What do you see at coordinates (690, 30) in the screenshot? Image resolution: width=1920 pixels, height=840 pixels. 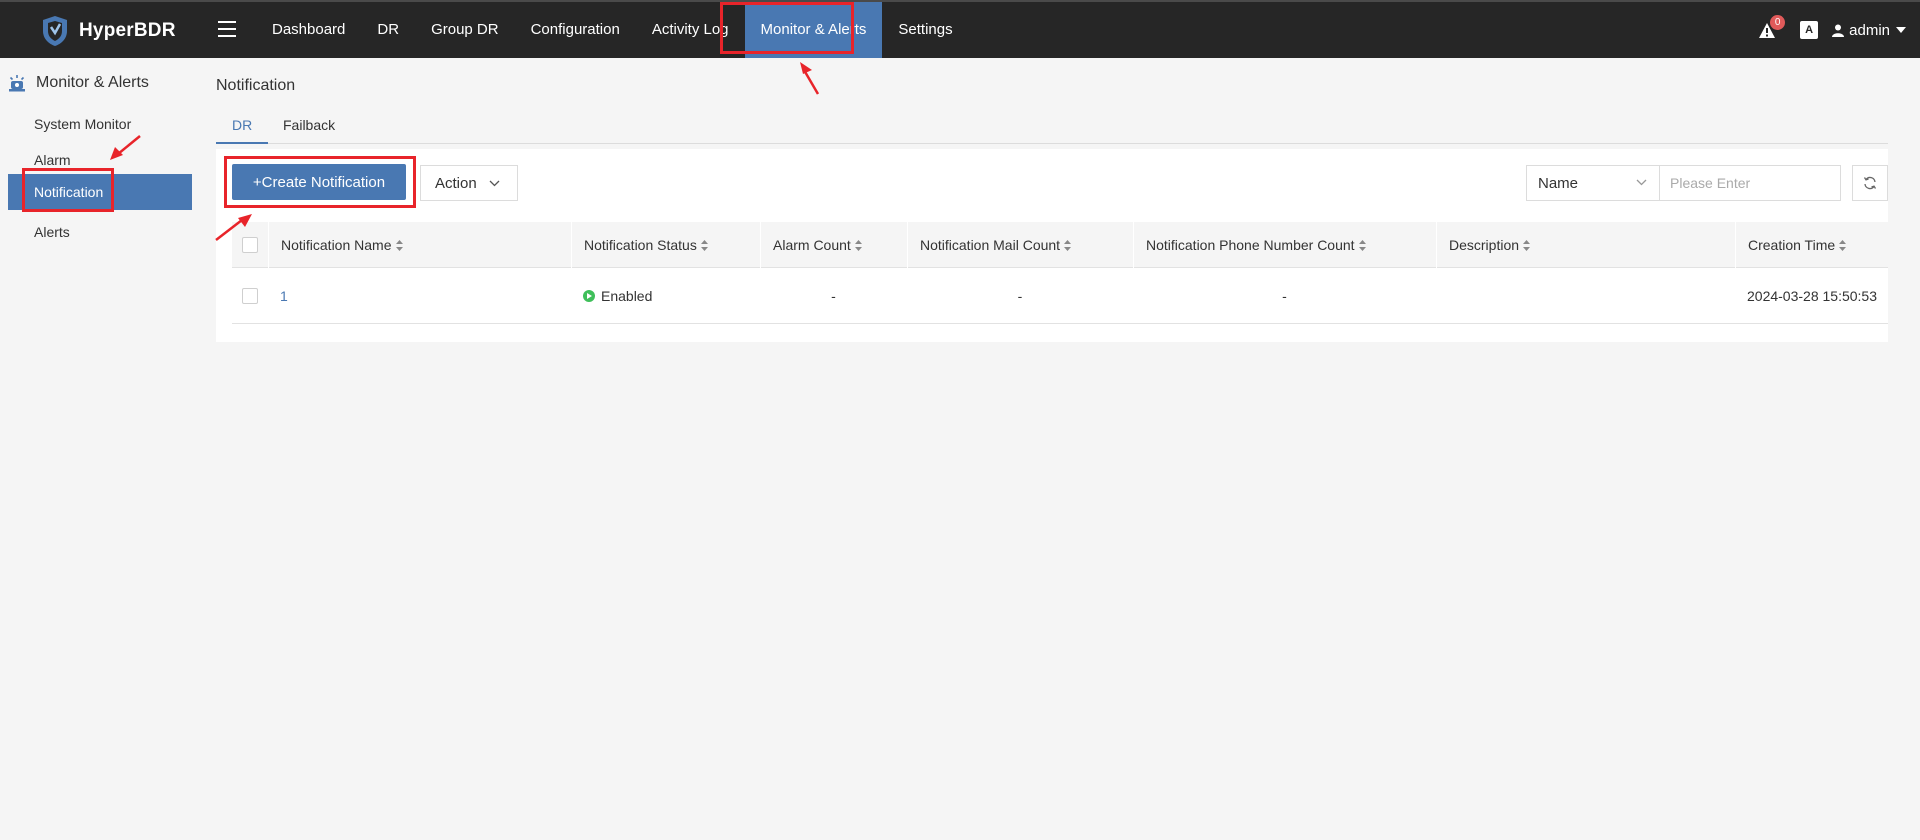 I see `nav-activity-log: Activity Log` at bounding box center [690, 30].